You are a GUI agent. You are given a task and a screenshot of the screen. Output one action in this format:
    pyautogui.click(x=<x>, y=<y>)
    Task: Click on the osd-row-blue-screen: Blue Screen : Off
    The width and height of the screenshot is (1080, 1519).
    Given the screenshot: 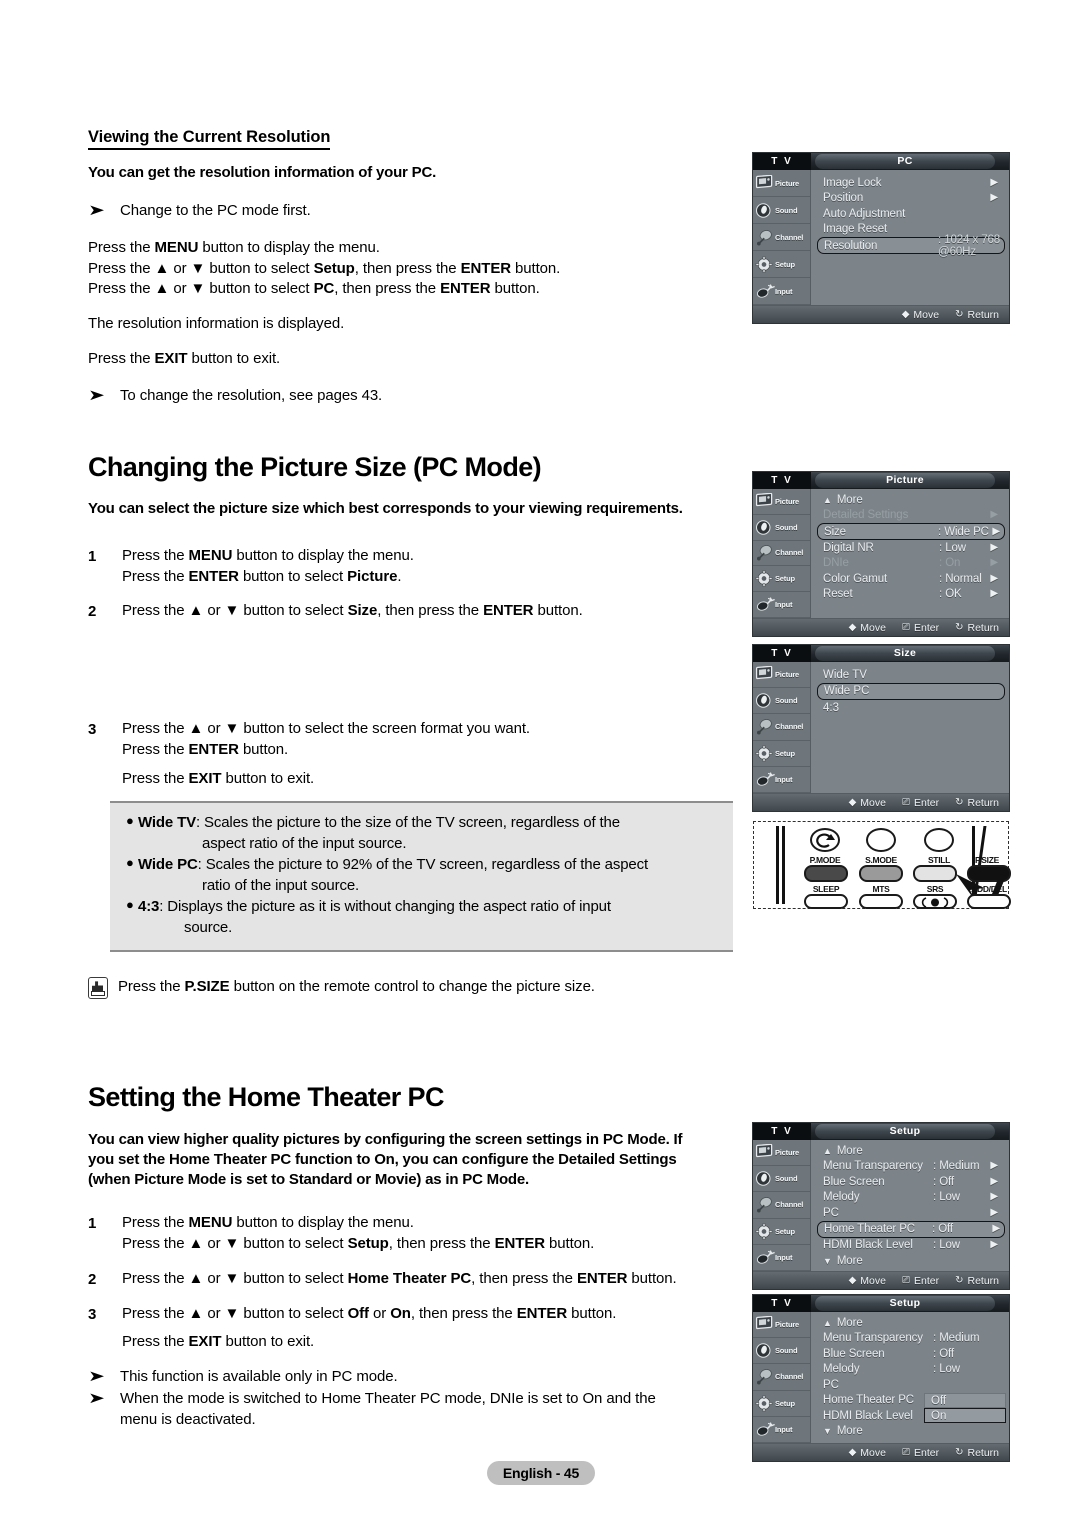 What is the action you would take?
    pyautogui.click(x=911, y=1354)
    